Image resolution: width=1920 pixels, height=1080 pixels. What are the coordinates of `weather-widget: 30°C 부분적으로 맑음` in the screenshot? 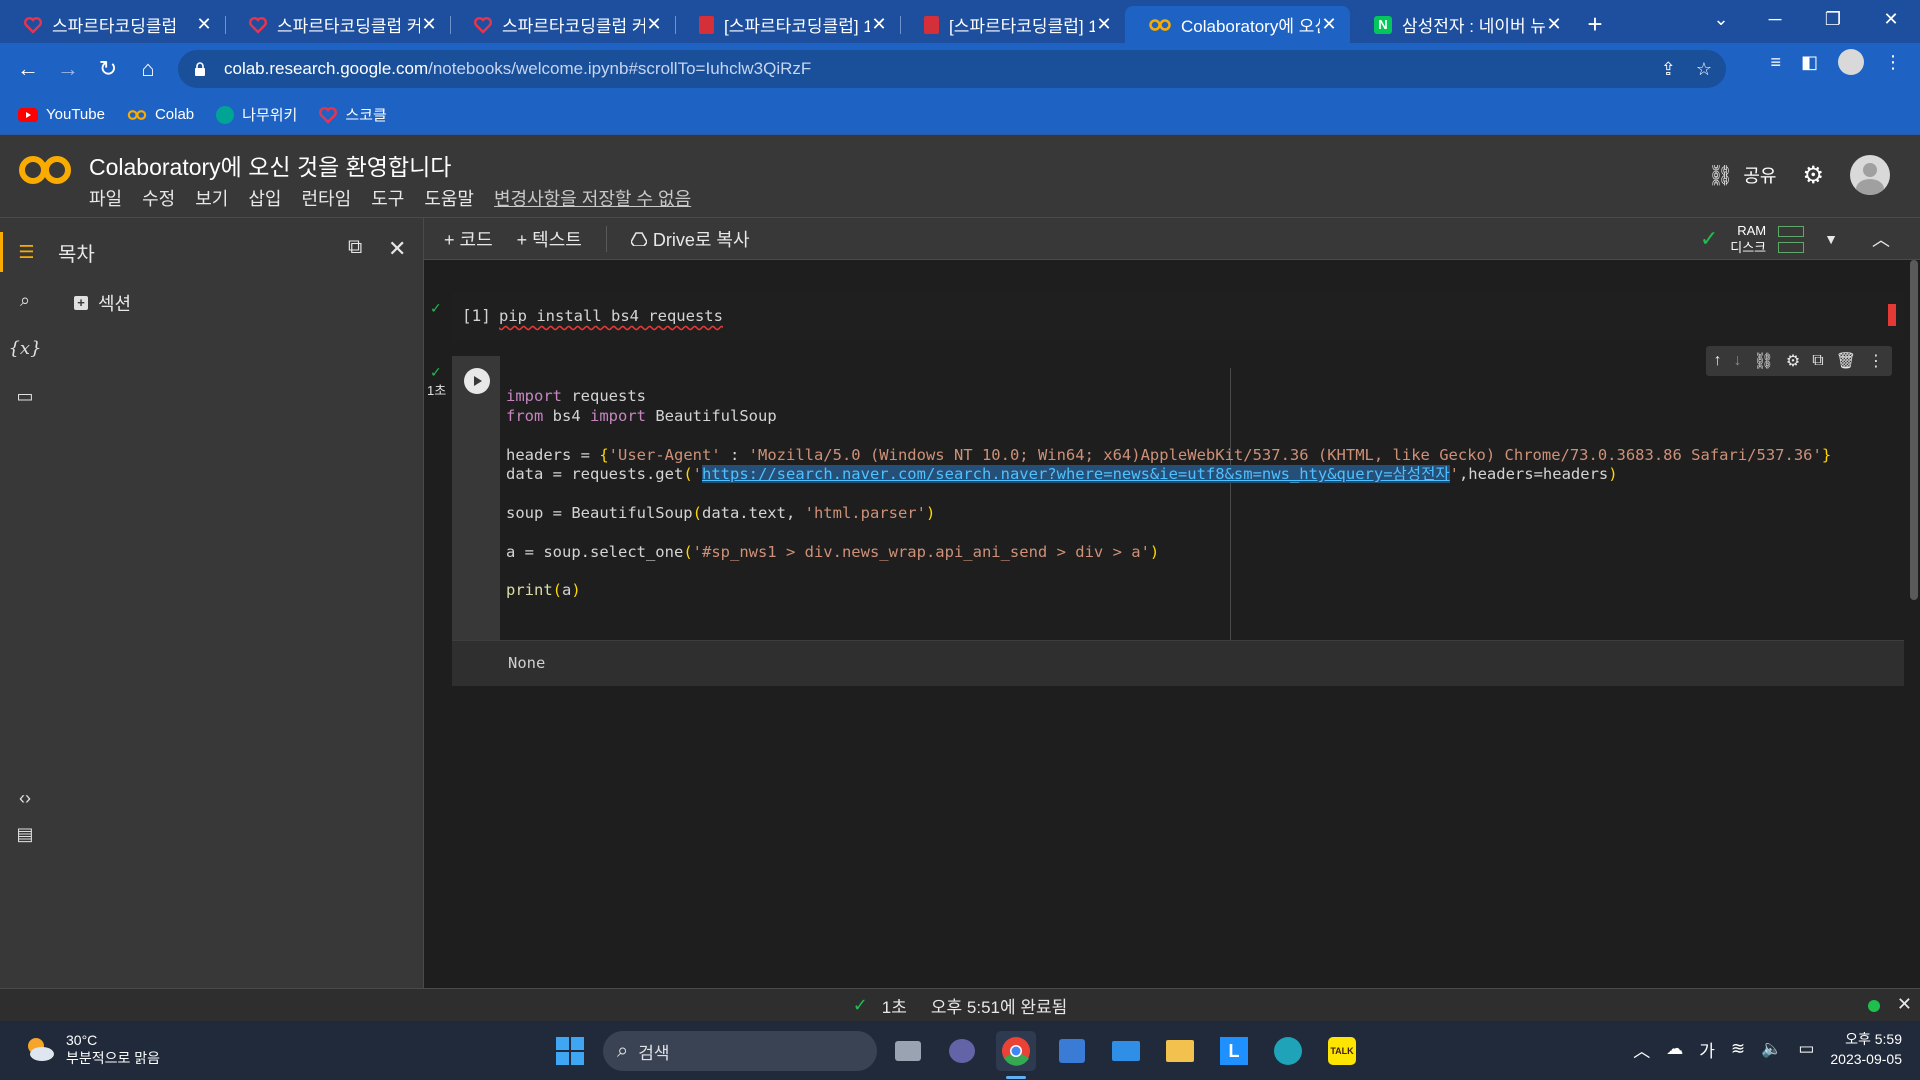 It's located at (91, 1049).